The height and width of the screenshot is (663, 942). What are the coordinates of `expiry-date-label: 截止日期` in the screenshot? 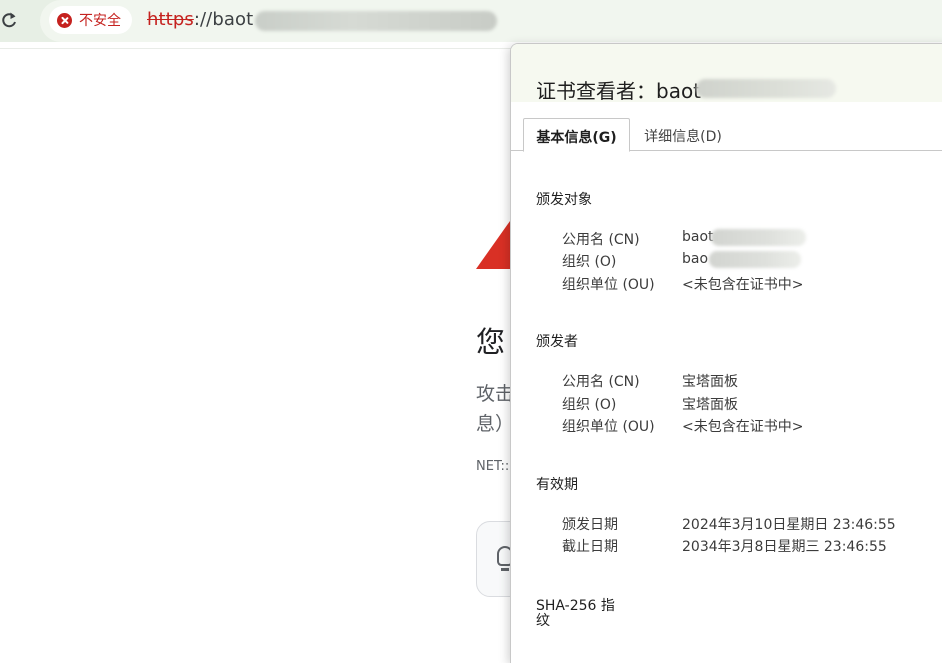 It's located at (590, 547).